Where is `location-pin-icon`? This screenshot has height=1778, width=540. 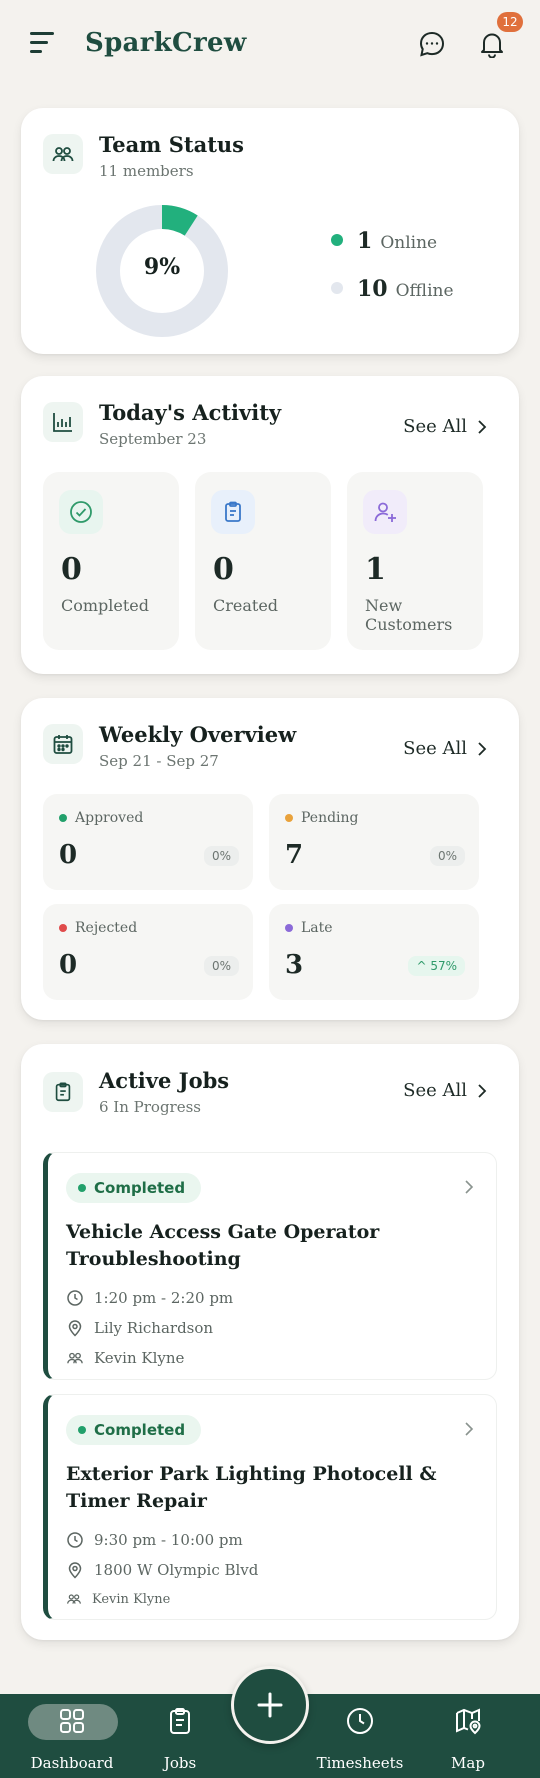 location-pin-icon is located at coordinates (75, 1328).